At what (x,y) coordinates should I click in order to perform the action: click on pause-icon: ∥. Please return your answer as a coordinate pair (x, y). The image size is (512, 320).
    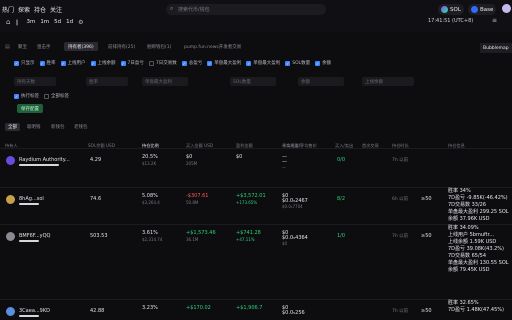
    Looking at the image, I should click on (16, 22).